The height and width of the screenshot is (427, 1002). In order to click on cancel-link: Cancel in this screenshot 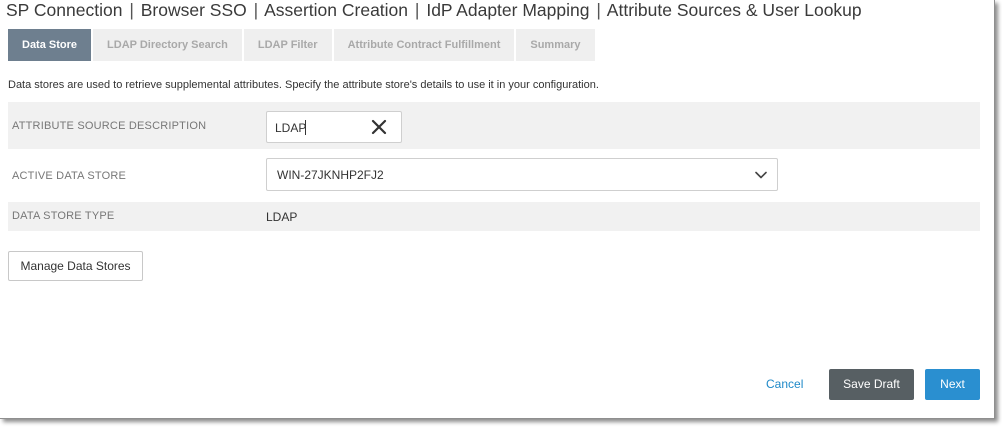, I will do `click(784, 384)`.